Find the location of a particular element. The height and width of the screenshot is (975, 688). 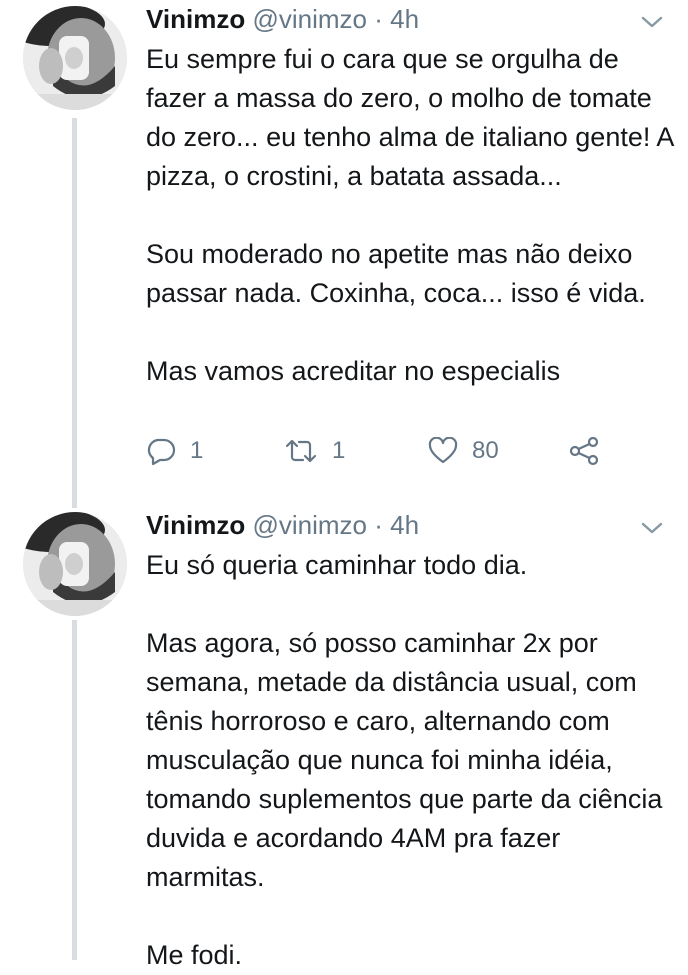

reply-count: 1 is located at coordinates (197, 450).